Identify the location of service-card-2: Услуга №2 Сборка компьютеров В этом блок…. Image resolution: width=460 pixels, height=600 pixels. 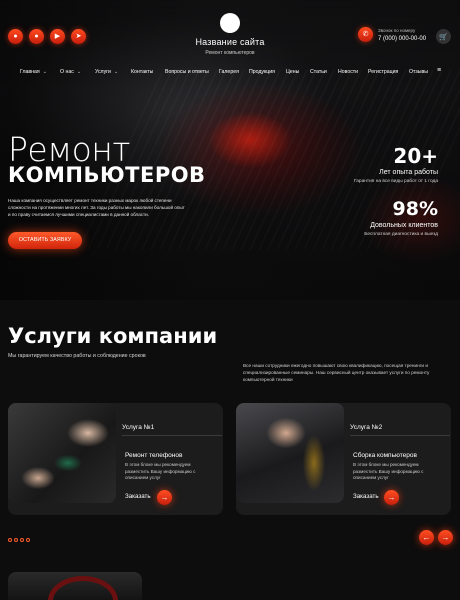
(343, 459).